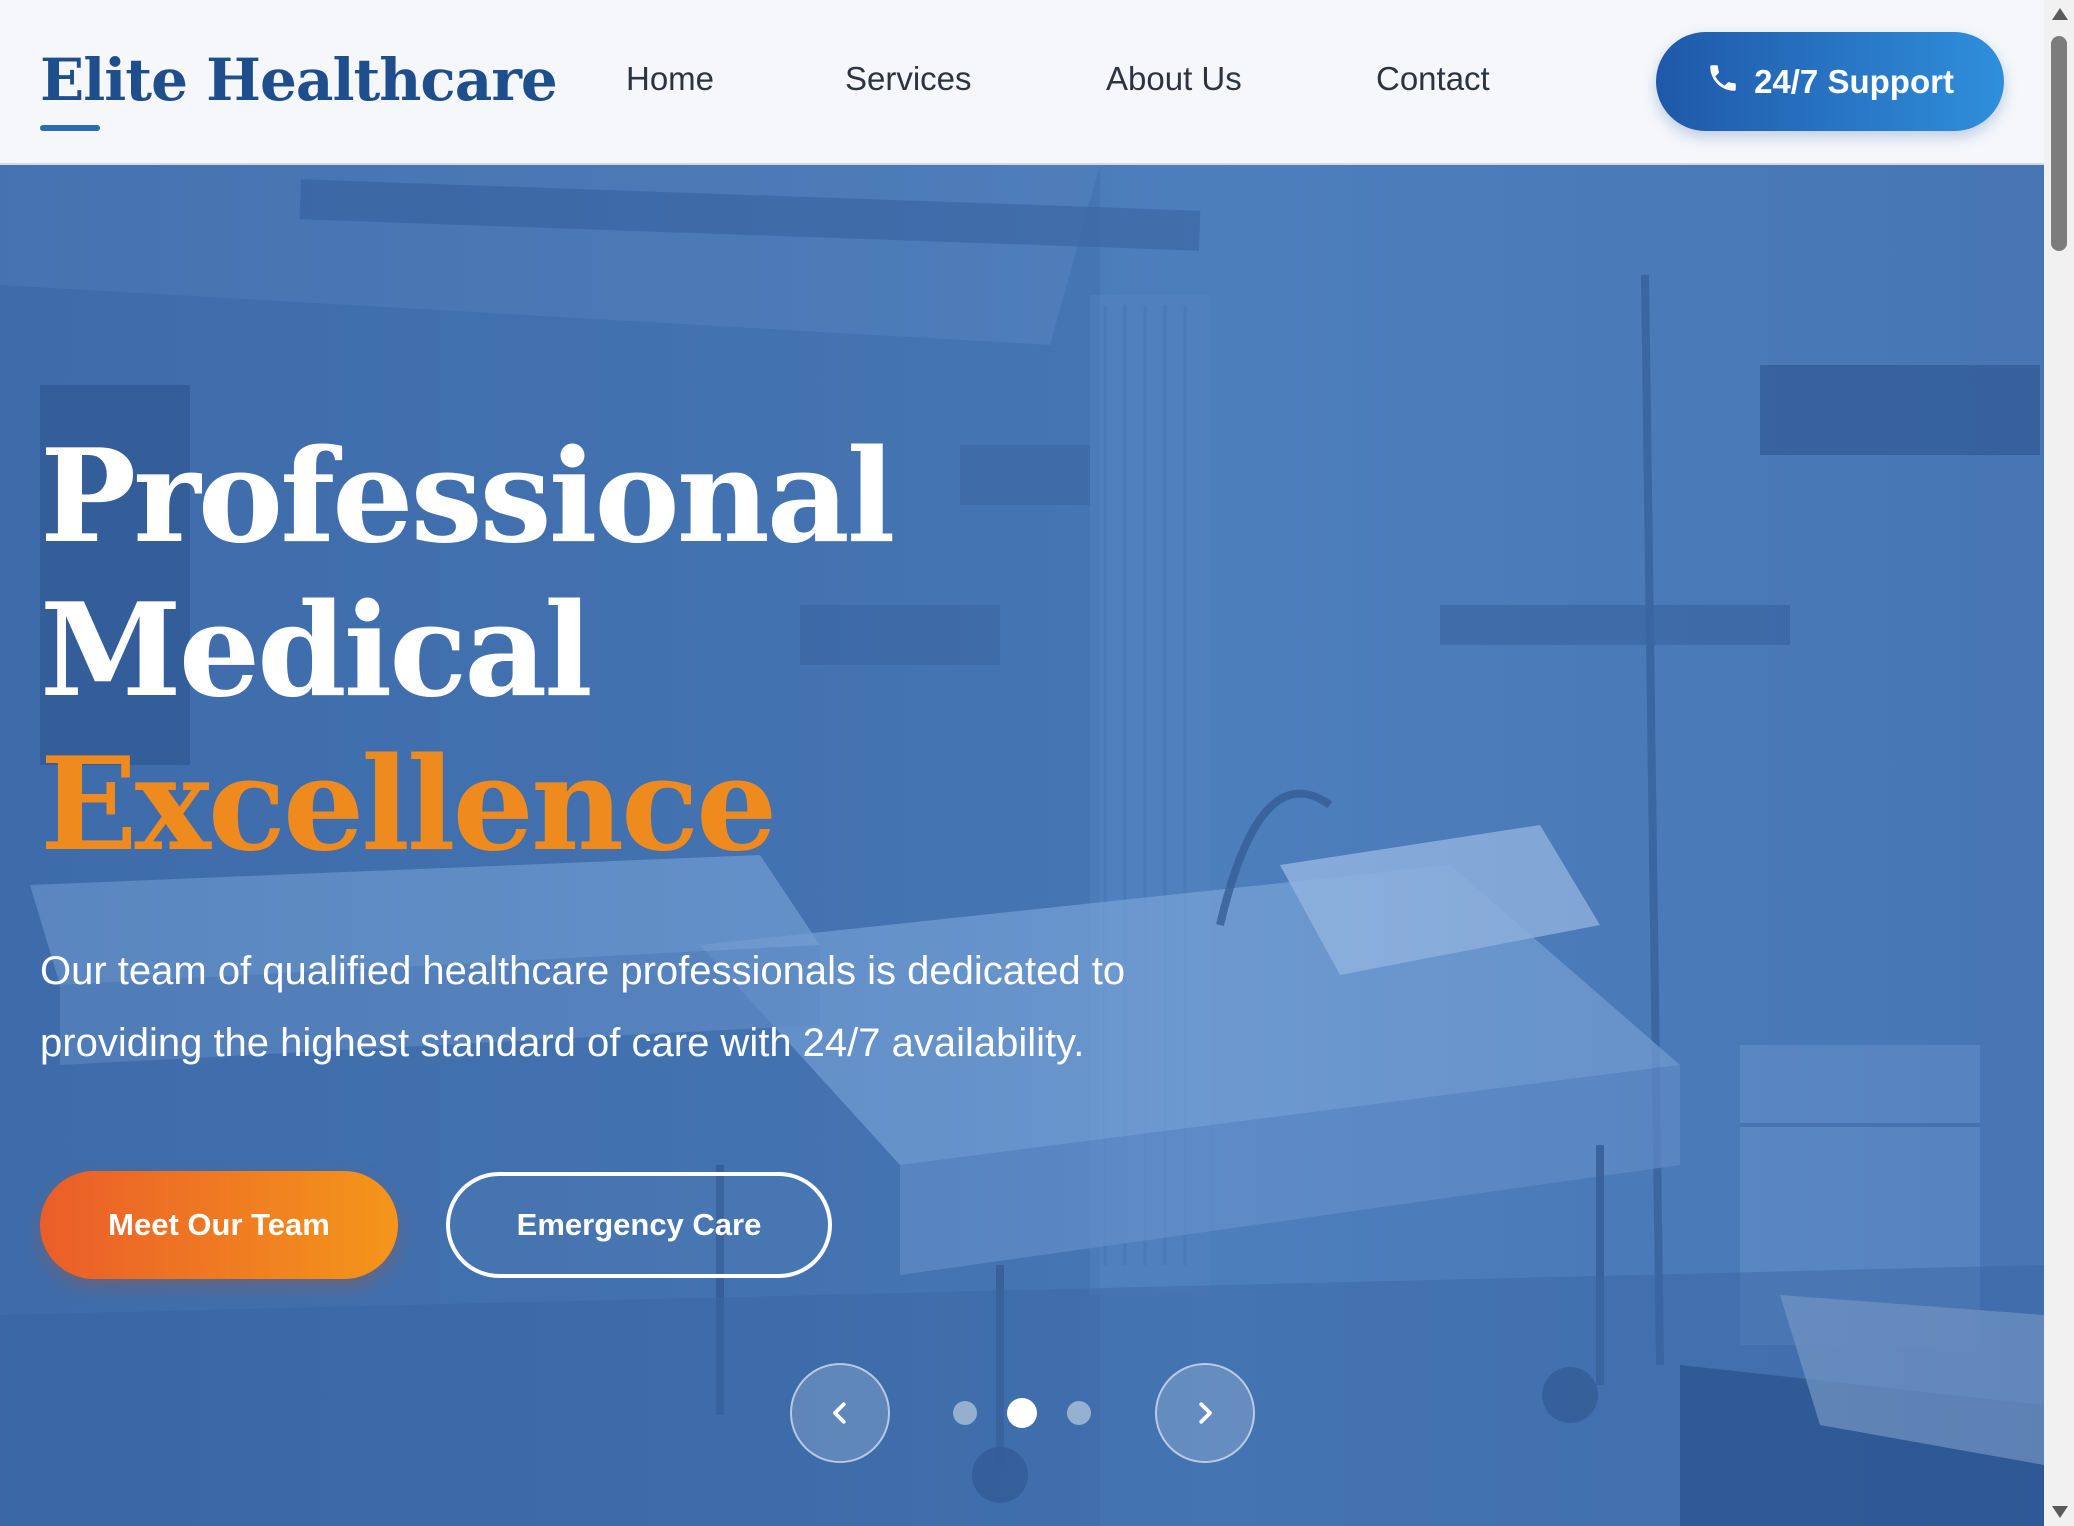 The height and width of the screenshot is (1526, 2074). I want to click on carousel-prev-button, so click(840, 1413).